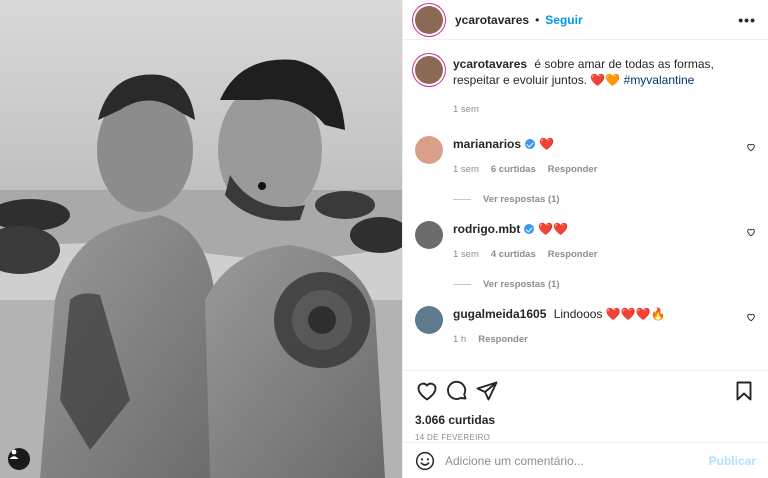  What do you see at coordinates (457, 391) in the screenshot?
I see `comment-icon` at bounding box center [457, 391].